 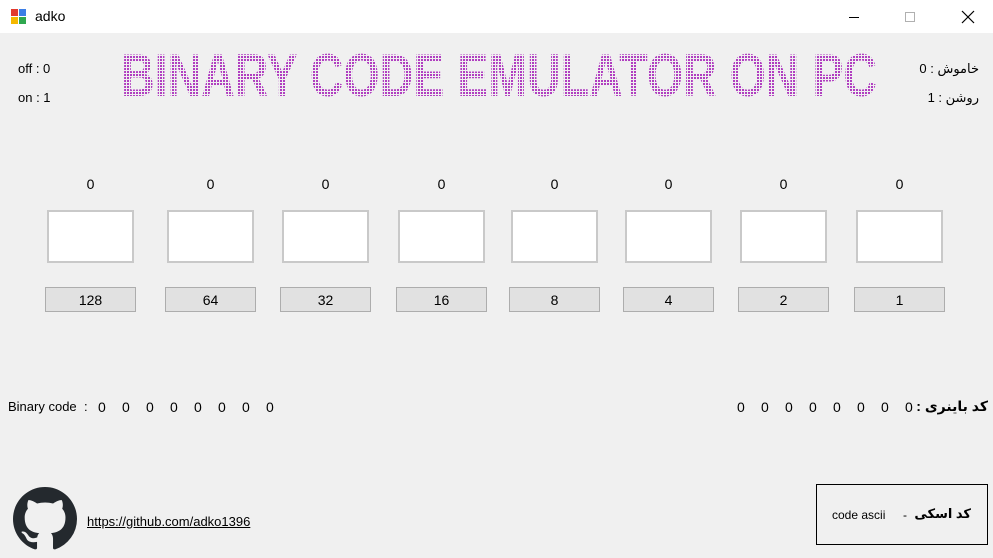 I want to click on maximize-icon, so click(x=910, y=16).